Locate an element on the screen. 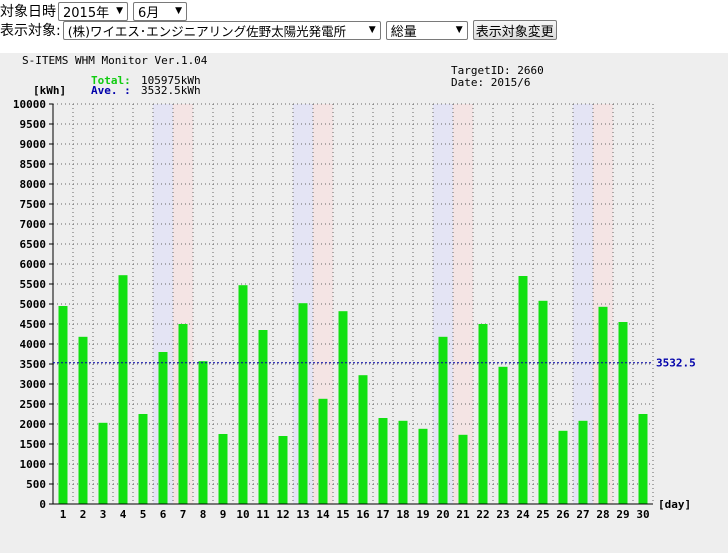 Image resolution: width=728 pixels, height=557 pixels. y-tick-label: 8500 is located at coordinates (33, 164).